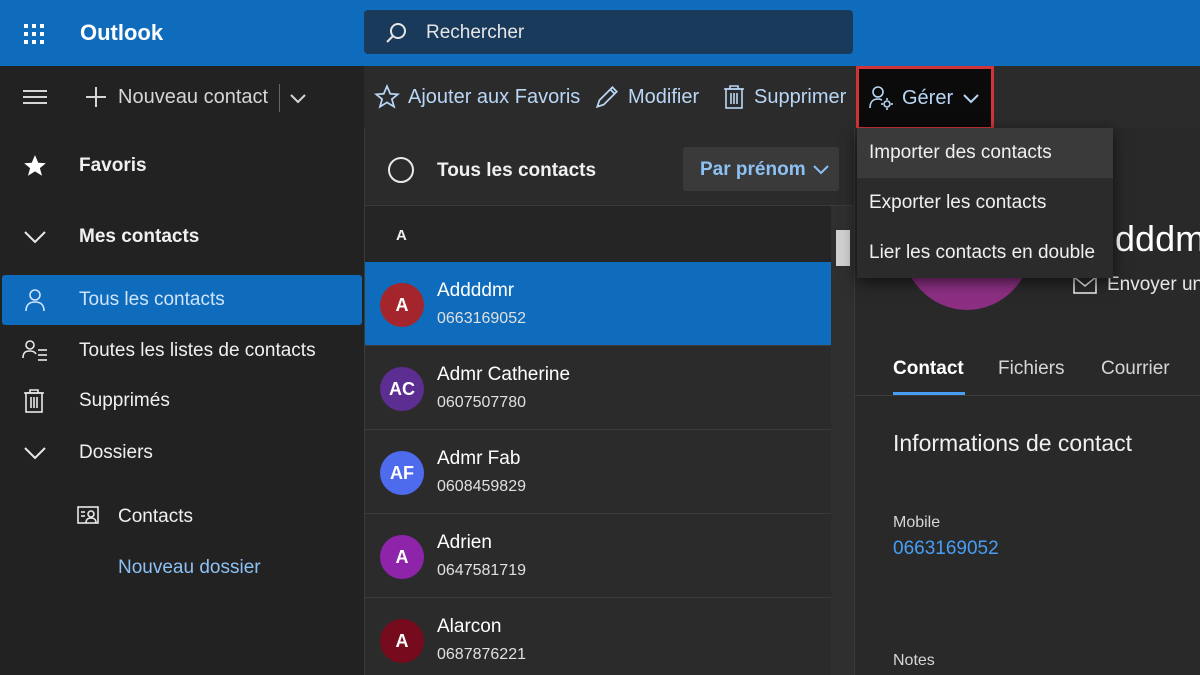 This screenshot has width=1200, height=675. Describe the element at coordinates (124, 400) in the screenshot. I see `nav-deleted-label: Supprimés` at that location.